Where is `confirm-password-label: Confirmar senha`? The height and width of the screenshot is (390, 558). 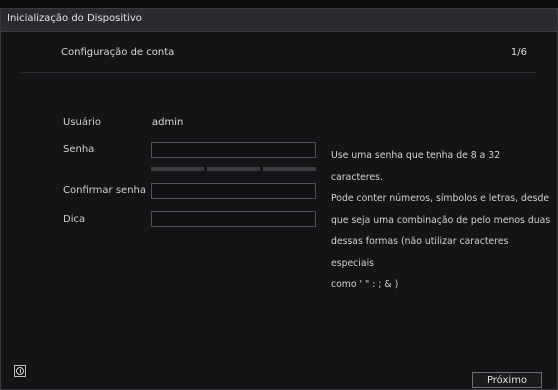
confirm-password-label: Confirmar senha is located at coordinates (104, 190).